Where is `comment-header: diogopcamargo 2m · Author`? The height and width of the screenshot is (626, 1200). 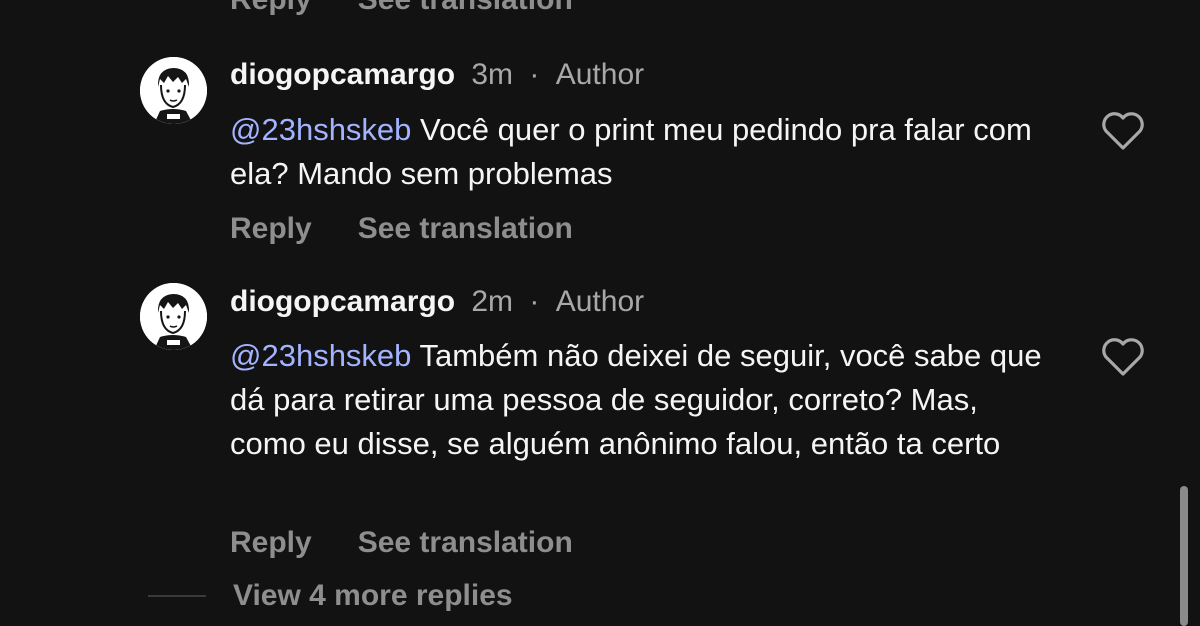
comment-header: diogopcamargo 2m · Author is located at coordinates (437, 302).